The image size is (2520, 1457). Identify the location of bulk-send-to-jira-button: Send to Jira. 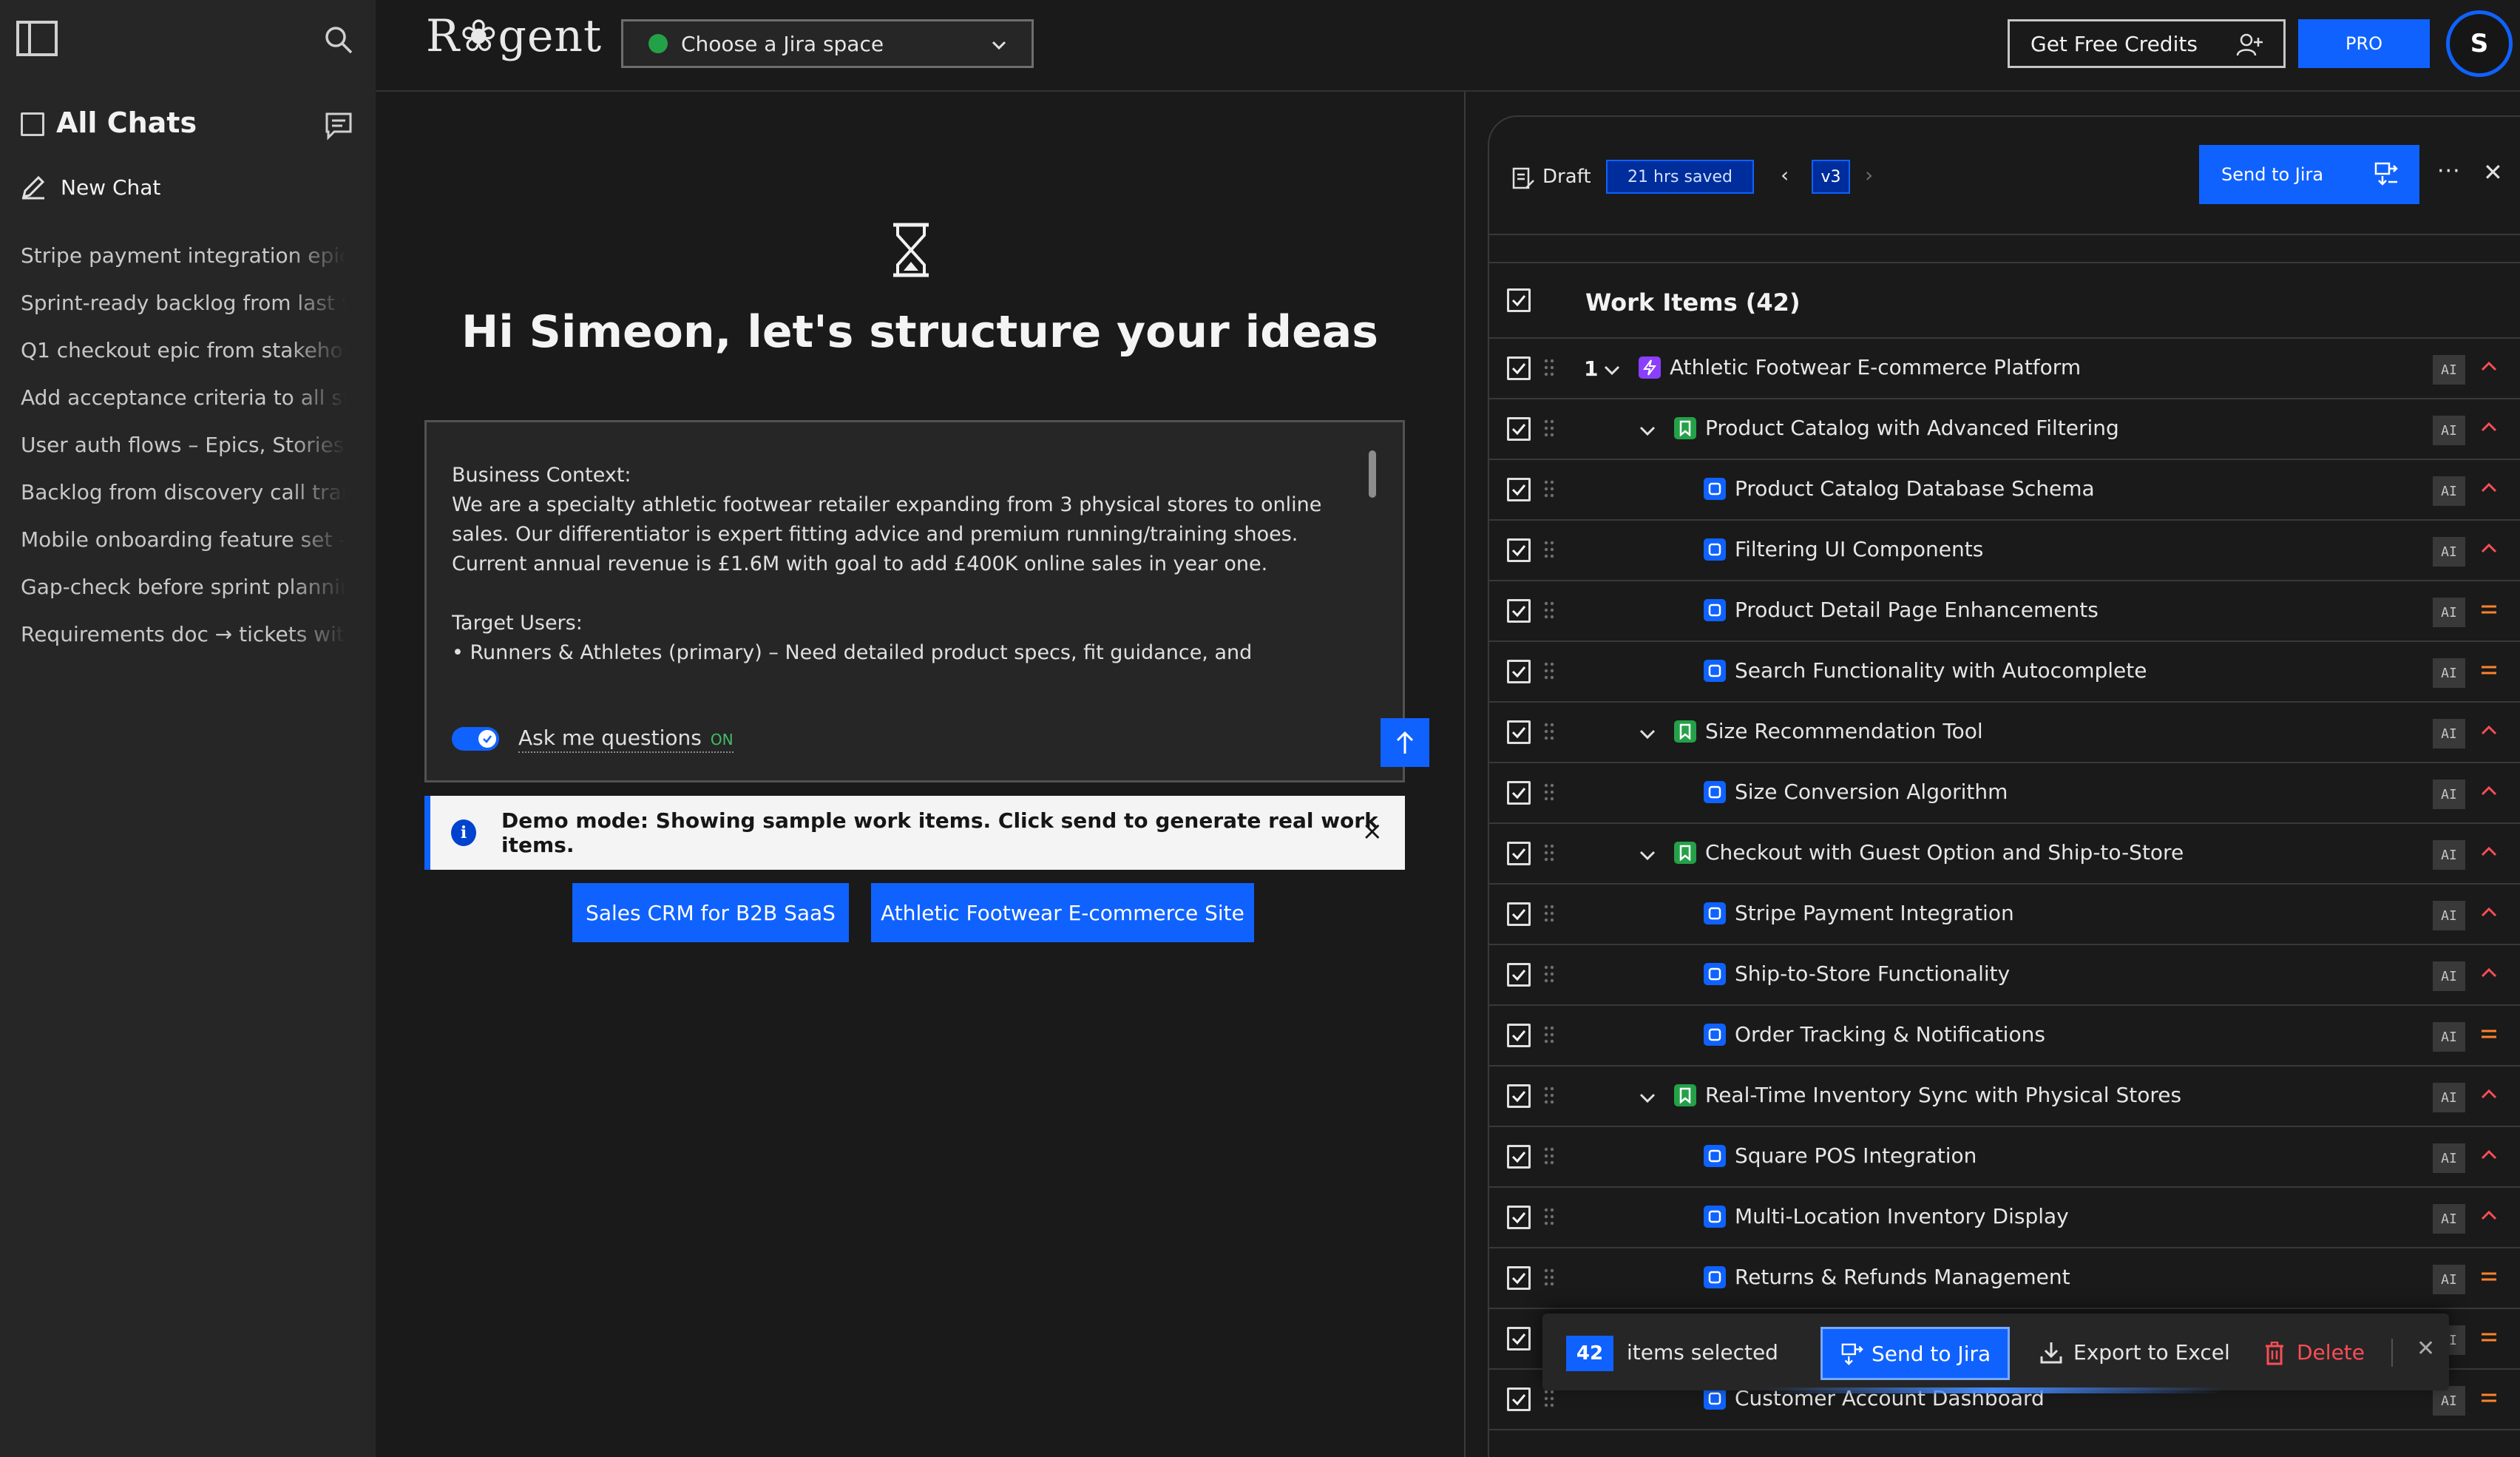
(1915, 1353).